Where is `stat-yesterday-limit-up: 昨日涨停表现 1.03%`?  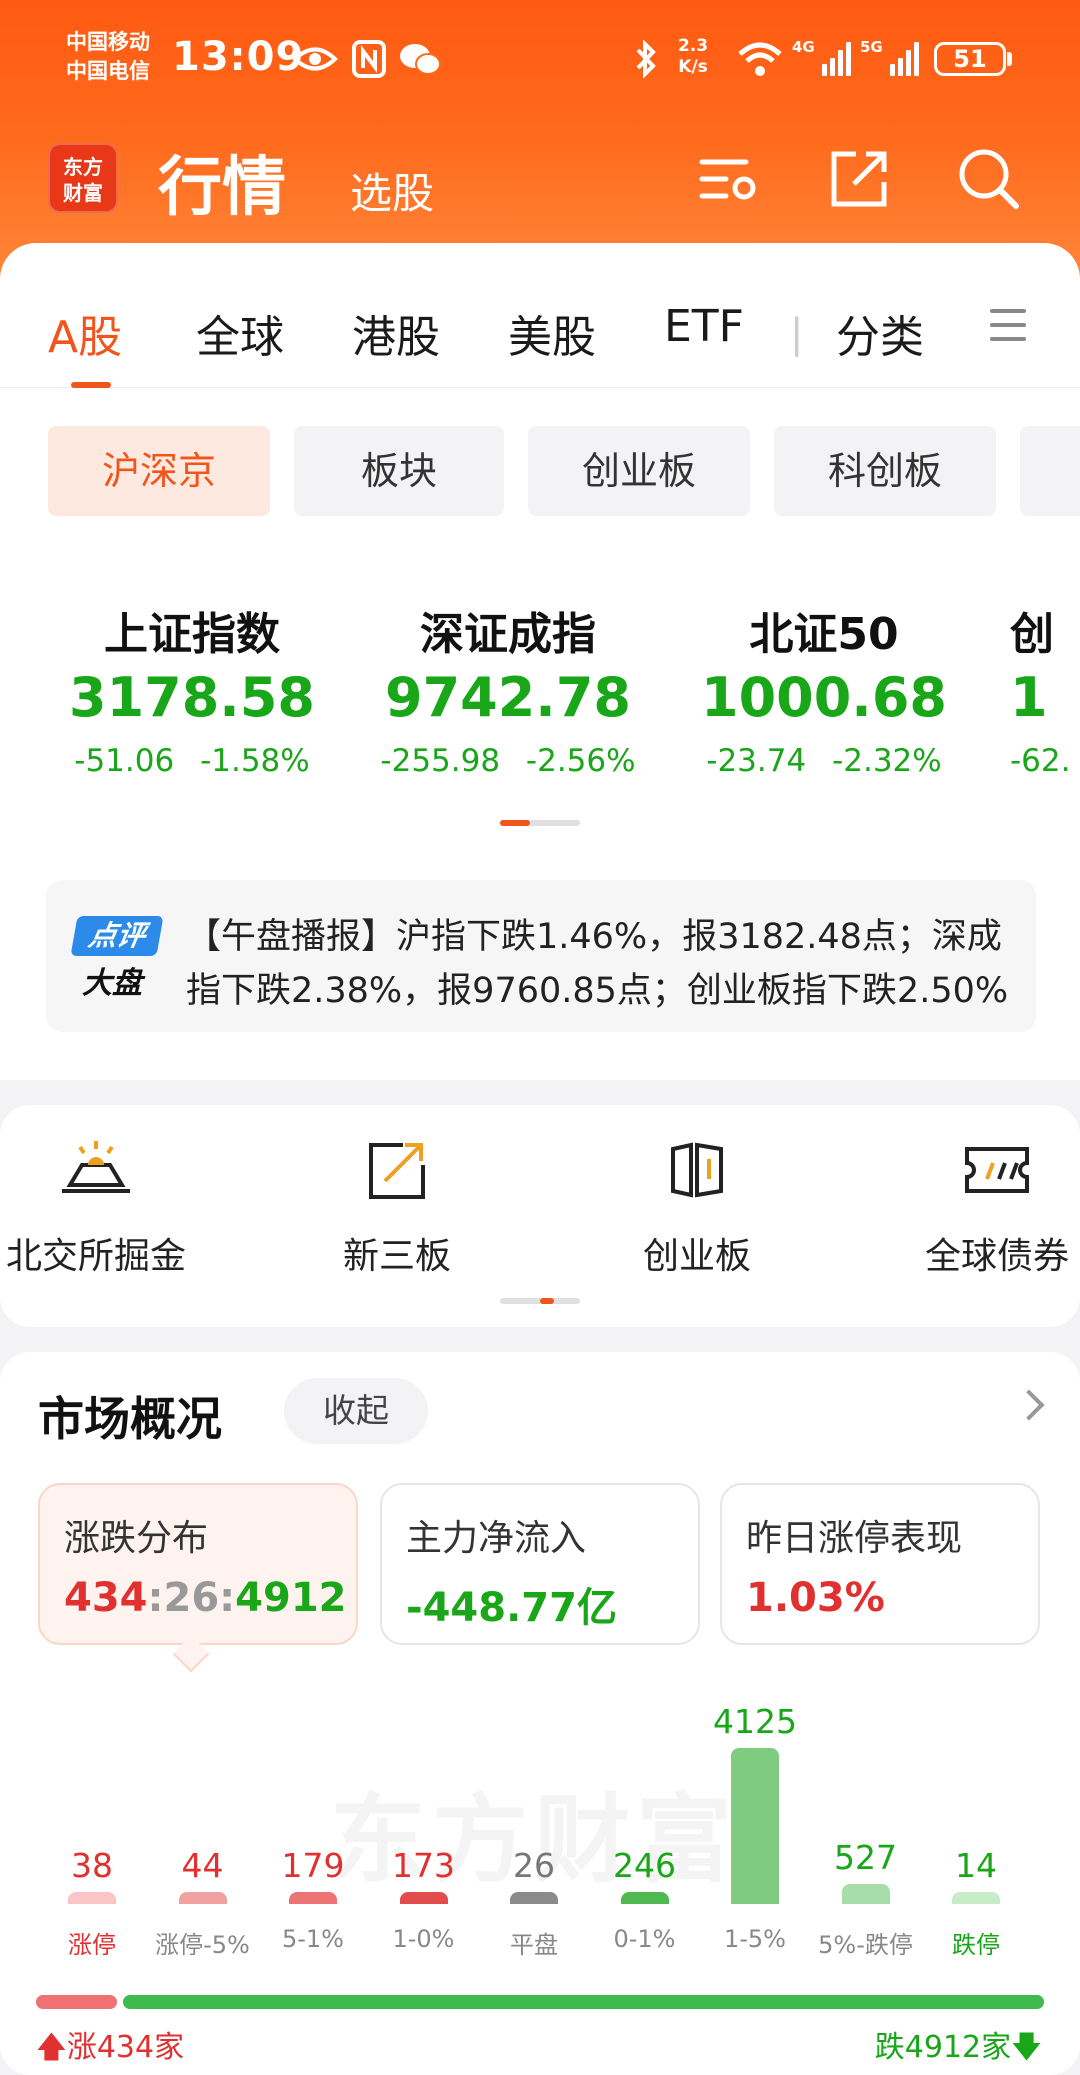 stat-yesterday-limit-up: 昨日涨停表现 1.03% is located at coordinates (880, 1564).